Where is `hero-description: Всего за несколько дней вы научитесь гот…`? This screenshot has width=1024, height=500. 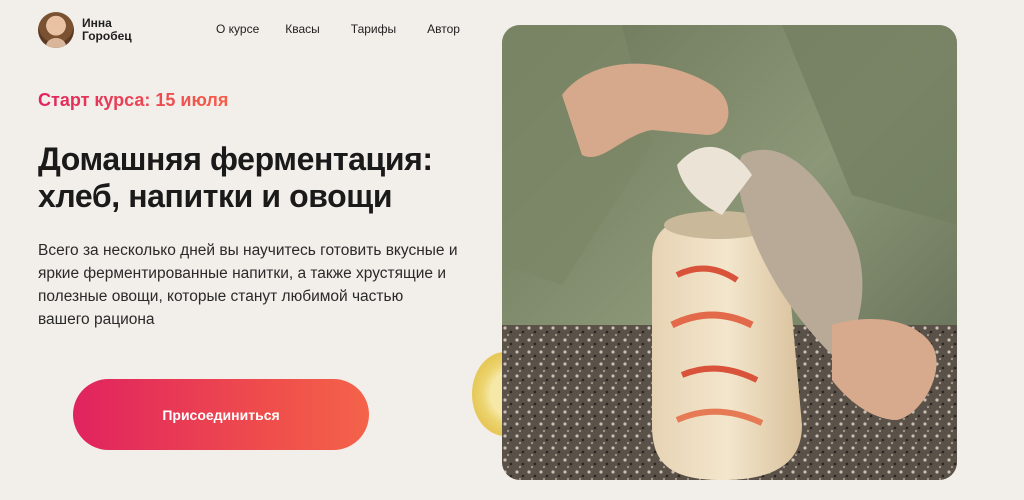 hero-description: Всего за несколько дней вы научитесь гот… is located at coordinates (248, 285).